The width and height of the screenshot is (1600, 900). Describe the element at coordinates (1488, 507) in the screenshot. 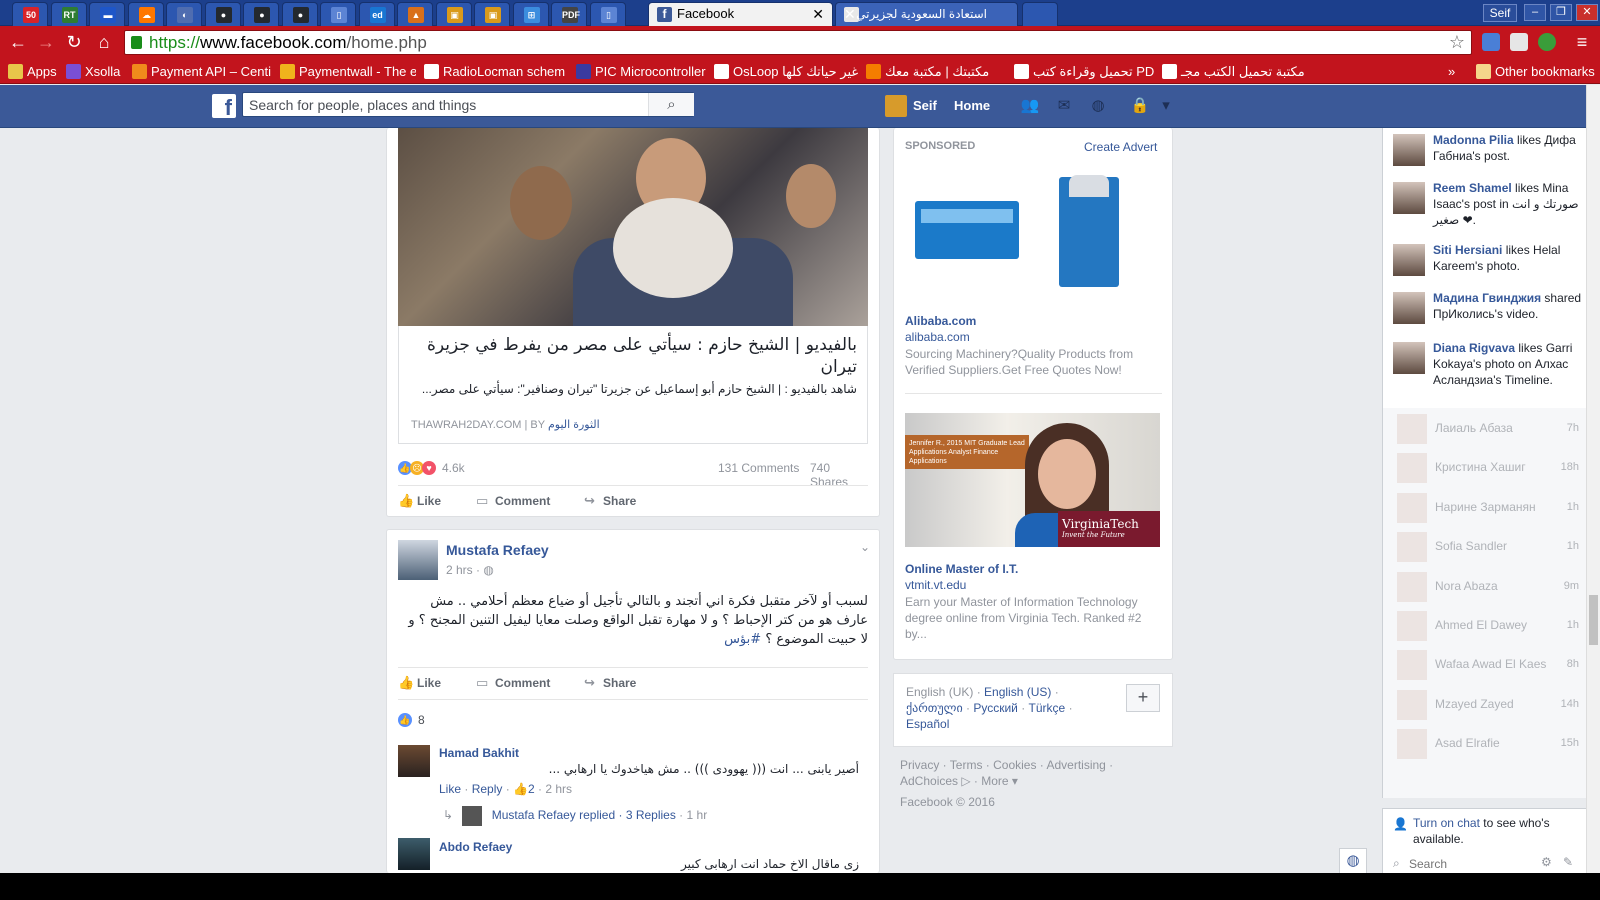

I see `chat-contact: Нарине Зарманян 1h` at that location.